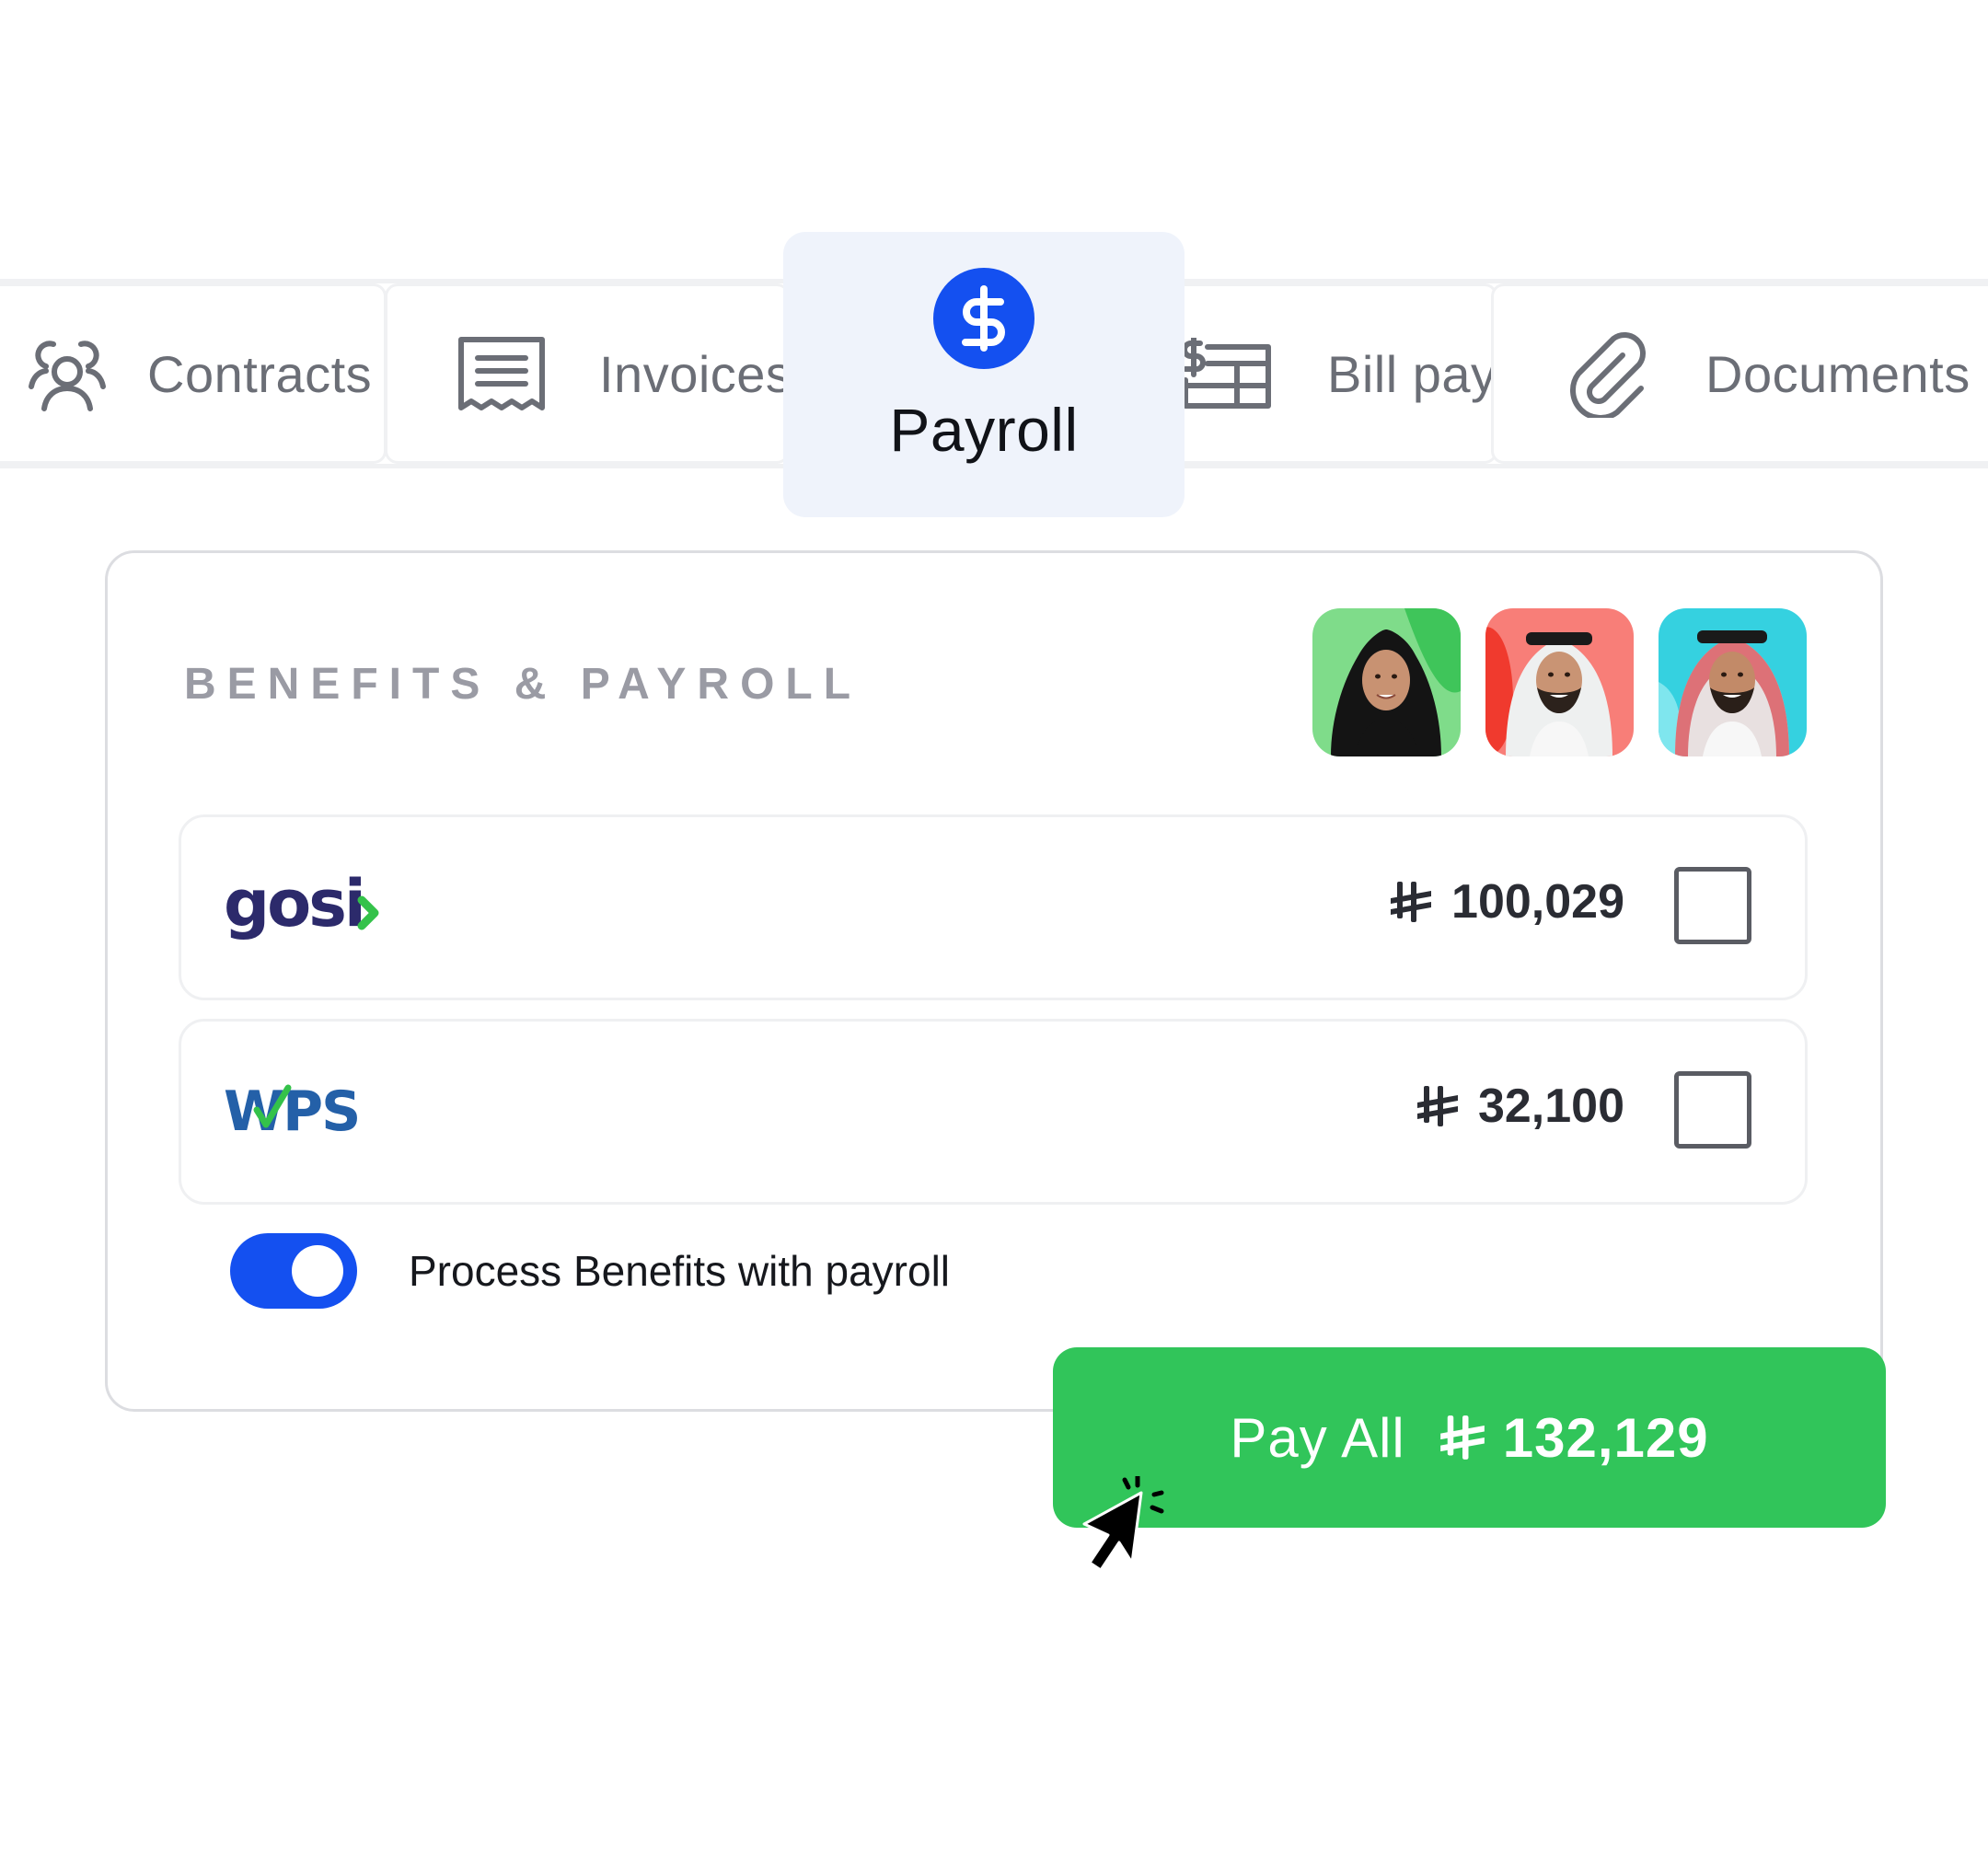 Image resolution: width=1988 pixels, height=1859 pixels. I want to click on toggle-label: Process Benefits with payroll, so click(680, 1271).